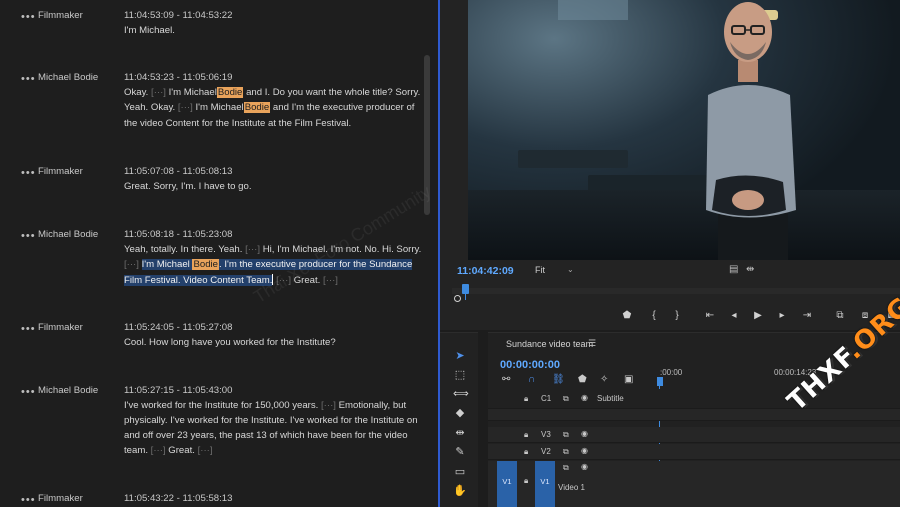  What do you see at coordinates (733, 269) in the screenshot?
I see `settings-icon: ▤` at bounding box center [733, 269].